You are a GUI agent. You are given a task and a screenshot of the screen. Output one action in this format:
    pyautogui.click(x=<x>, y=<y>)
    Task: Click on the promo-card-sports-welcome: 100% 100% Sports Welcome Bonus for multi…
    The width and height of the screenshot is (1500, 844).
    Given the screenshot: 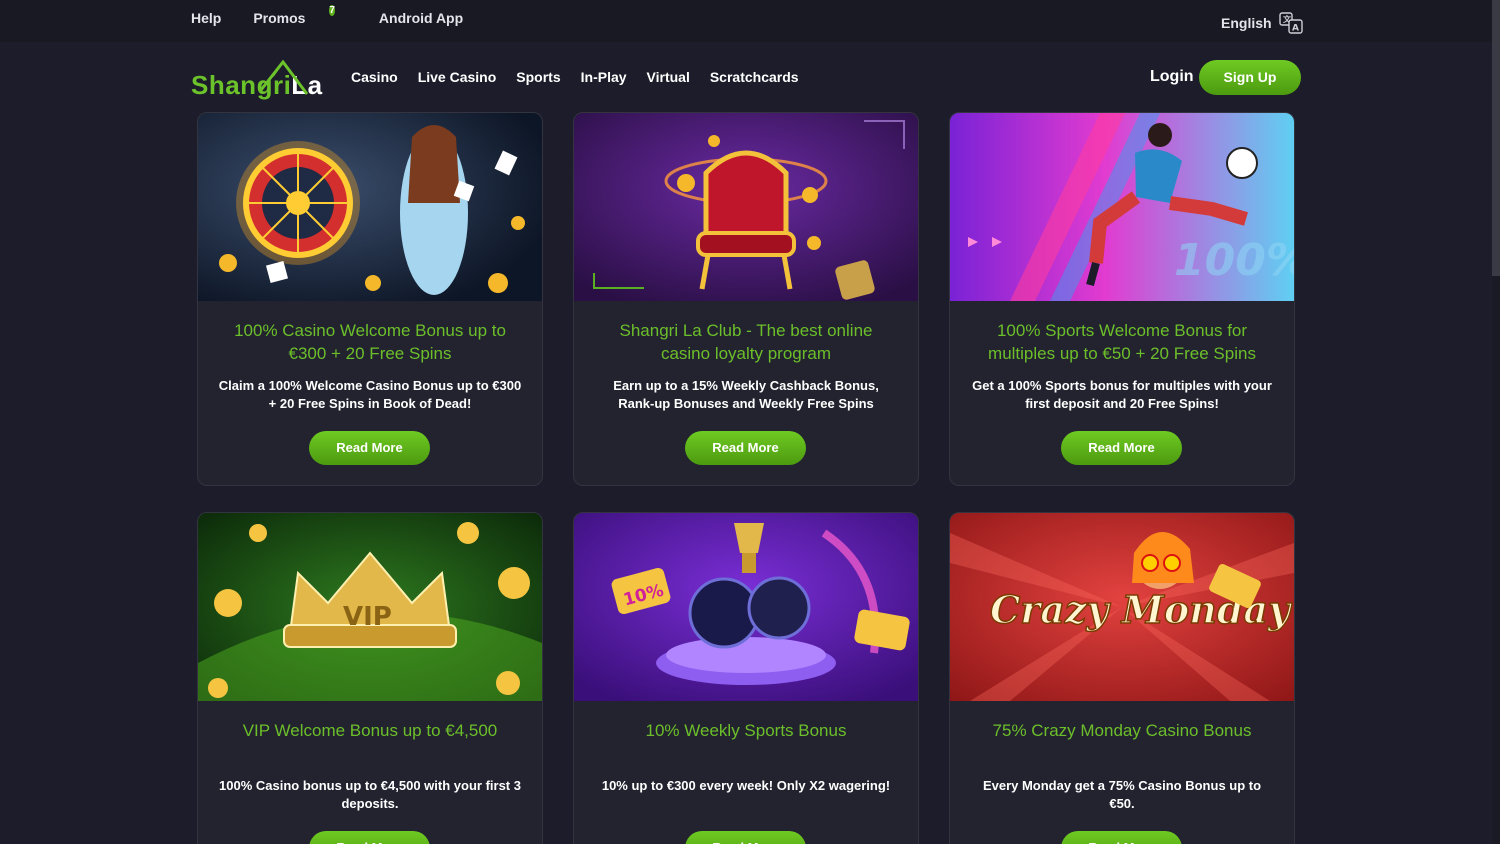 What is the action you would take?
    pyautogui.click(x=1122, y=299)
    